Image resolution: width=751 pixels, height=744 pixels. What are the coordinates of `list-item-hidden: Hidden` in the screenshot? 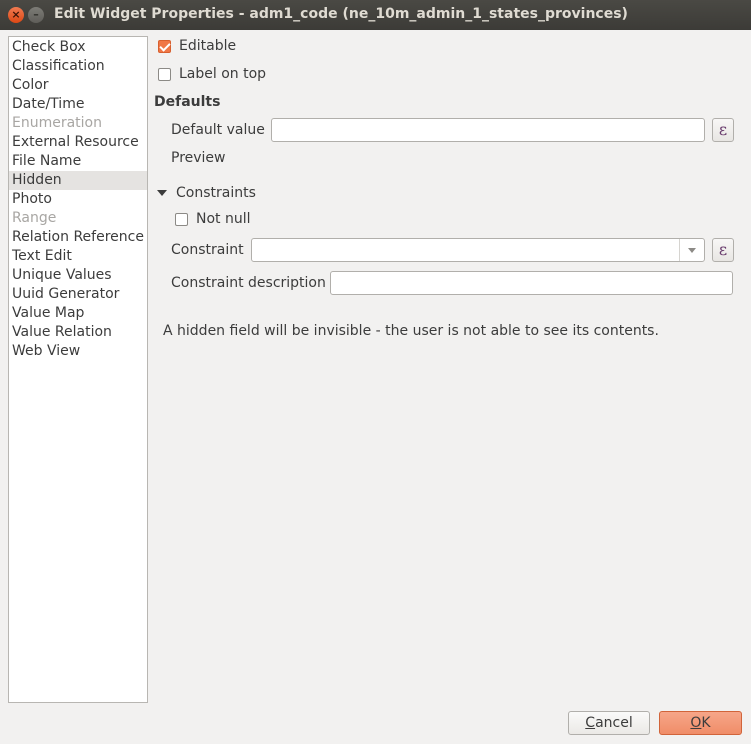 It's located at (78, 180).